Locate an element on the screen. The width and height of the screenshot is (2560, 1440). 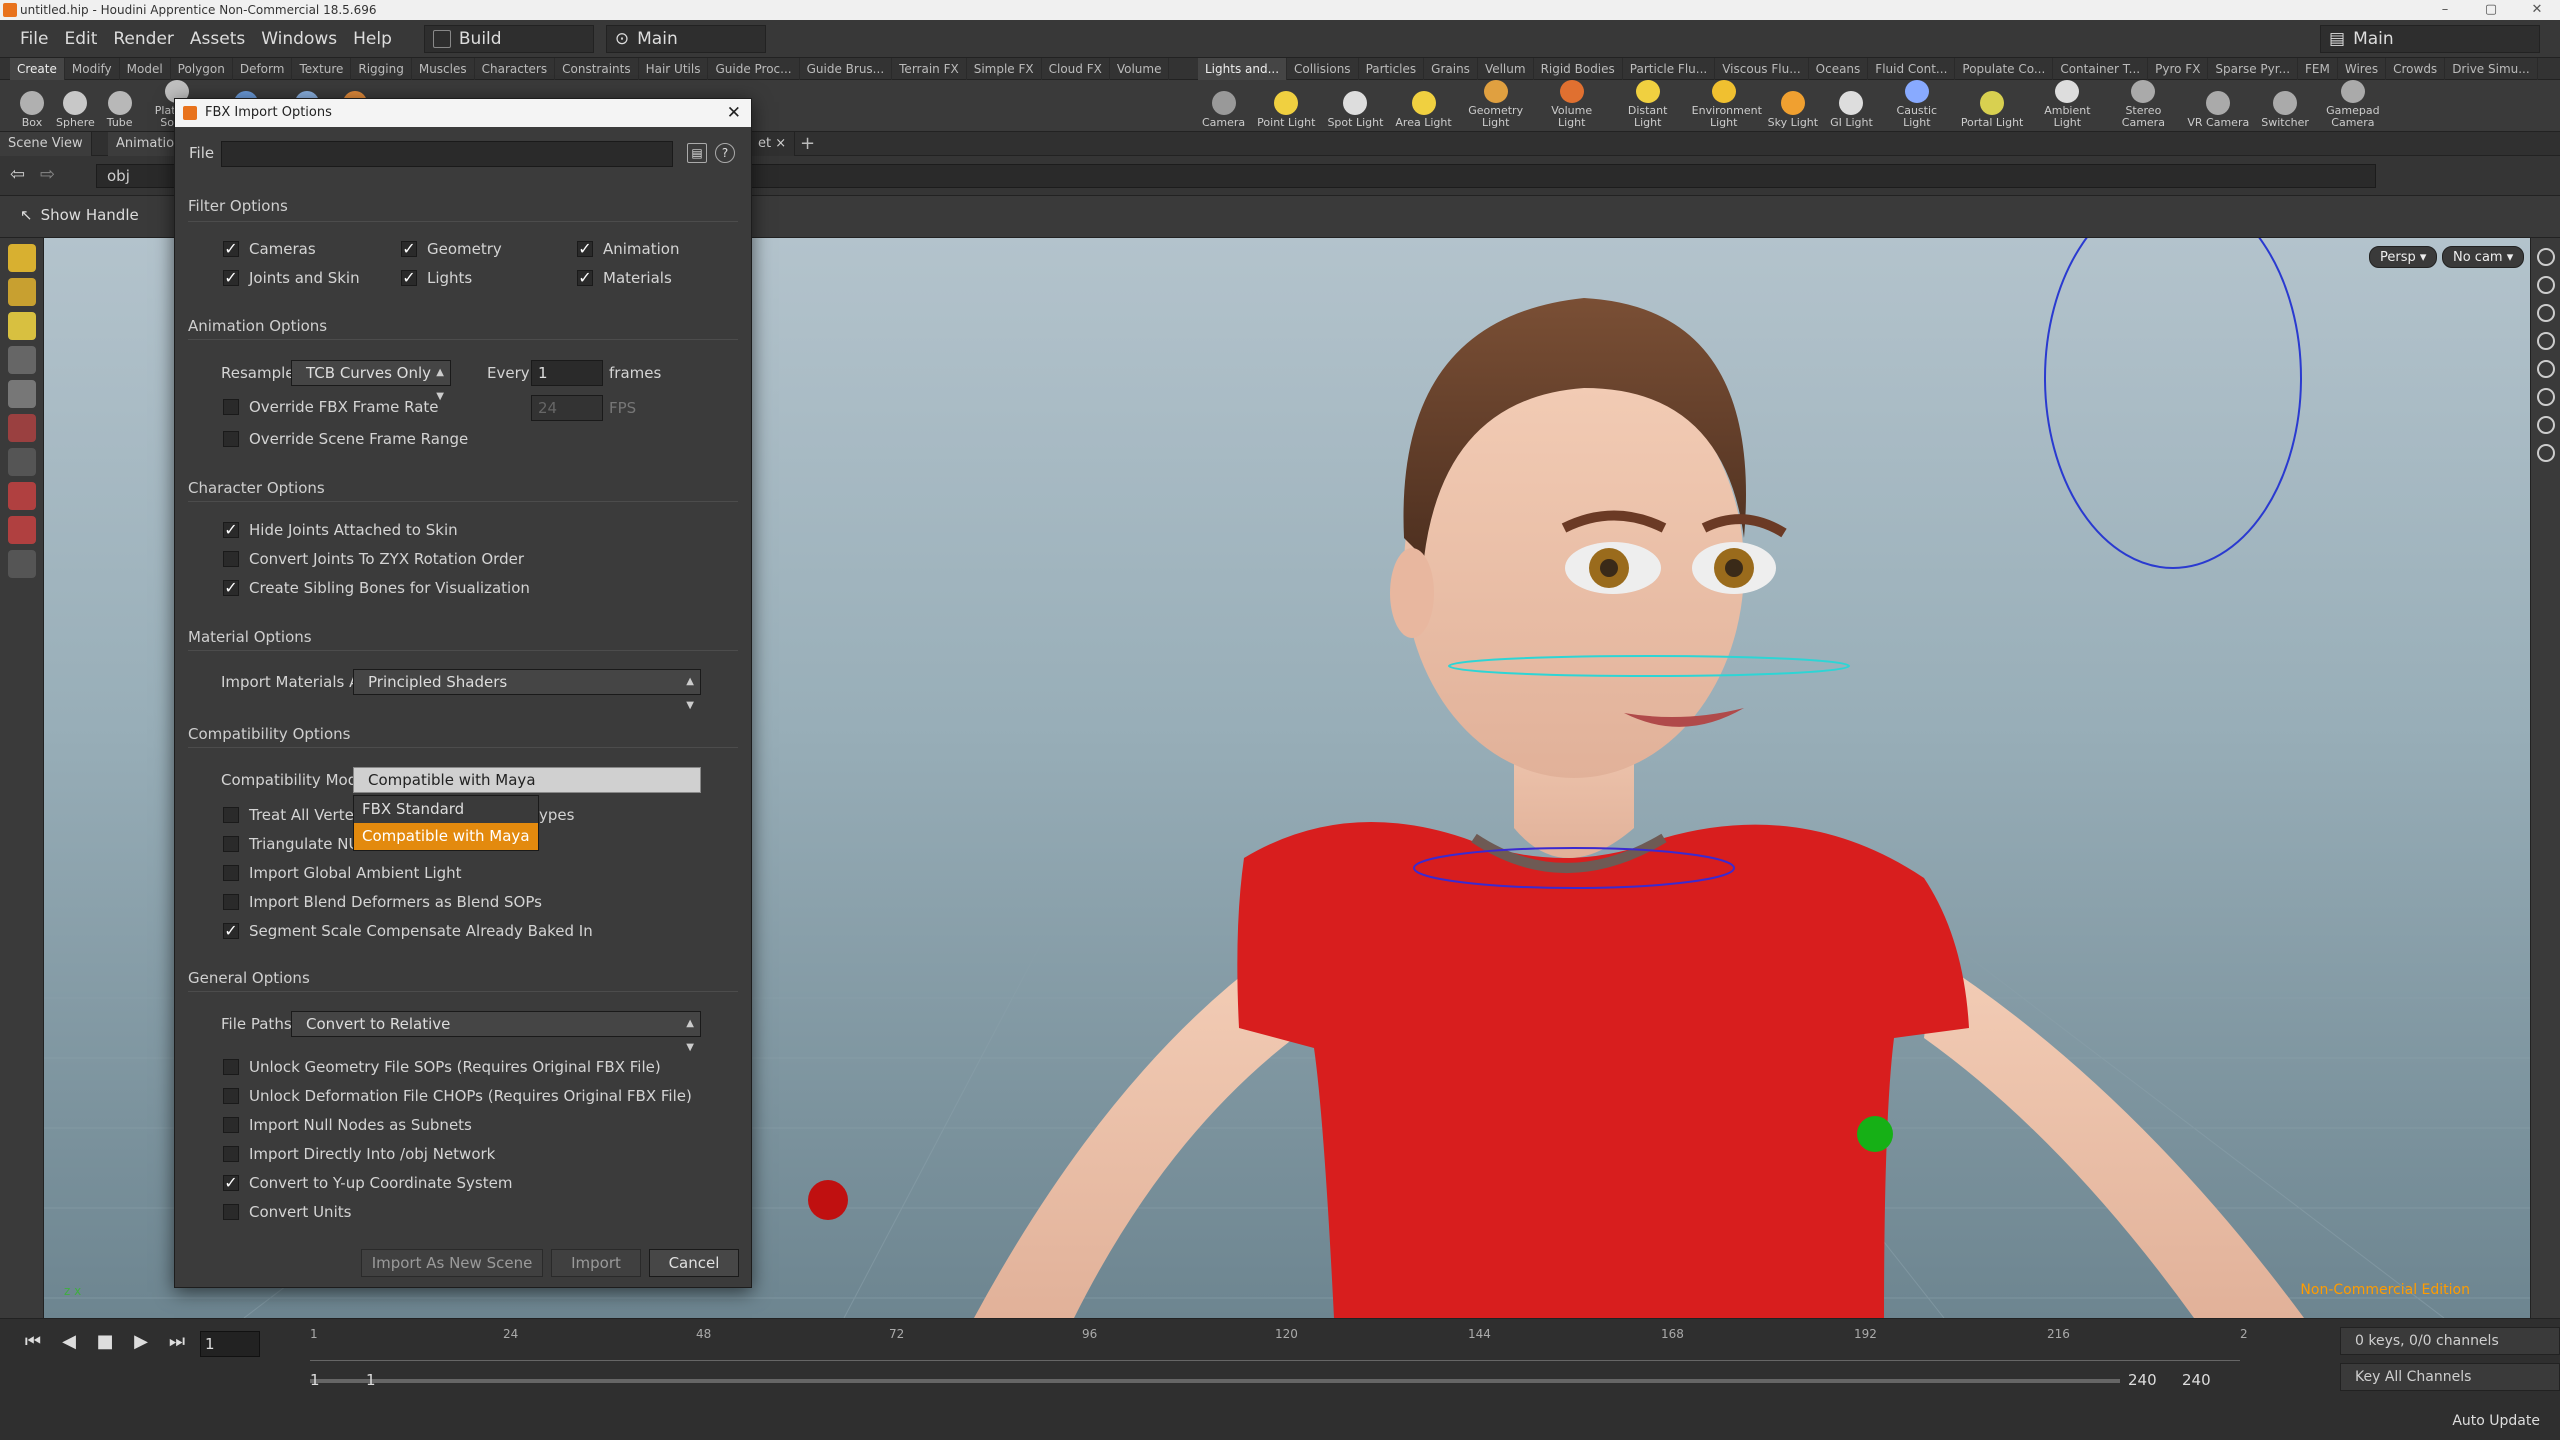
menu-render: Render is located at coordinates (143, 39).